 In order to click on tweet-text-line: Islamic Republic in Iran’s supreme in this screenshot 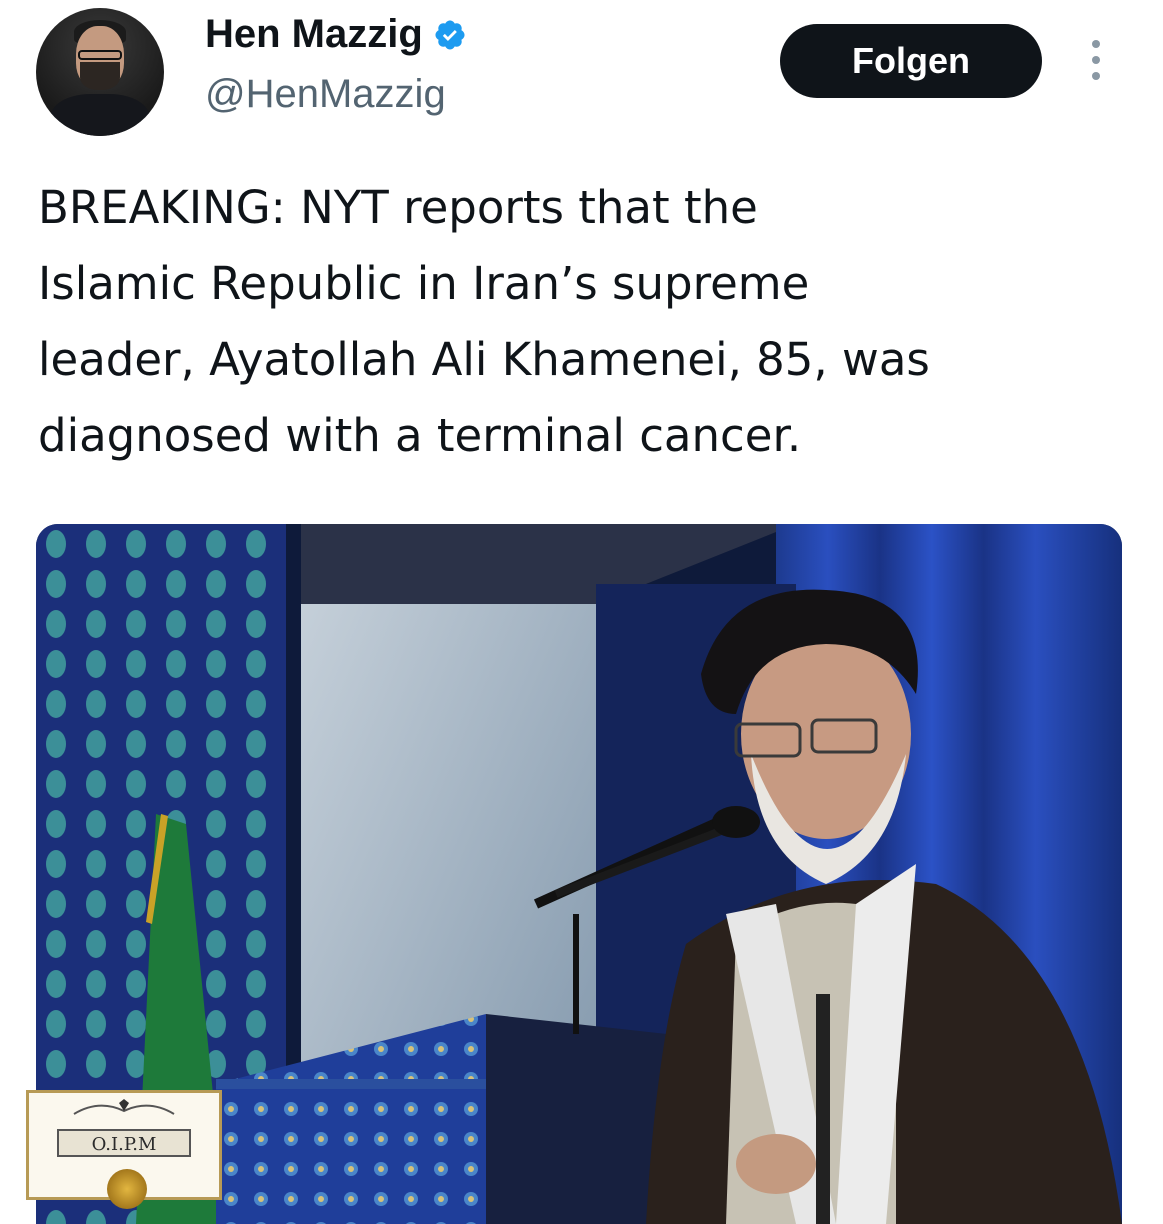, I will do `click(424, 283)`.